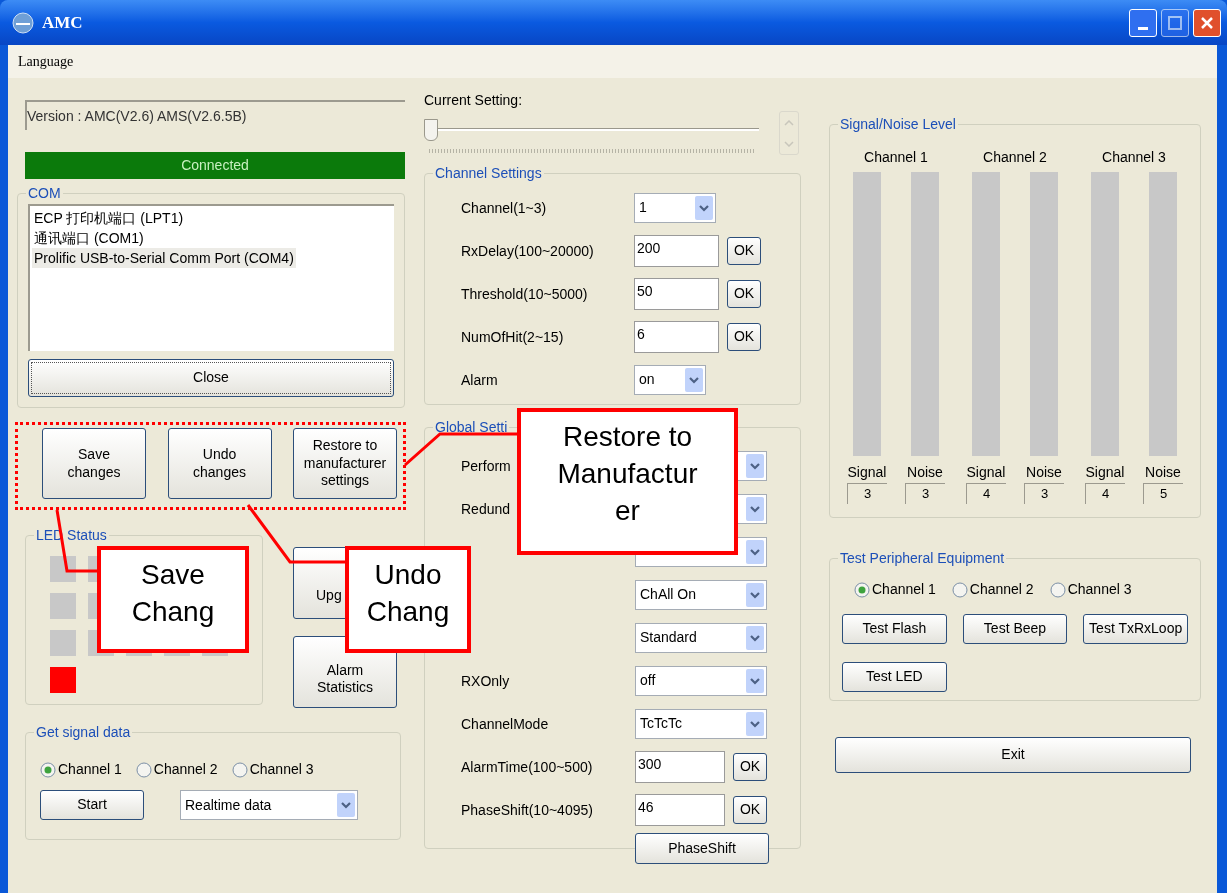 Image resolution: width=1227 pixels, height=893 pixels. I want to click on setting-label: Threshold(10~5000), so click(524, 293).